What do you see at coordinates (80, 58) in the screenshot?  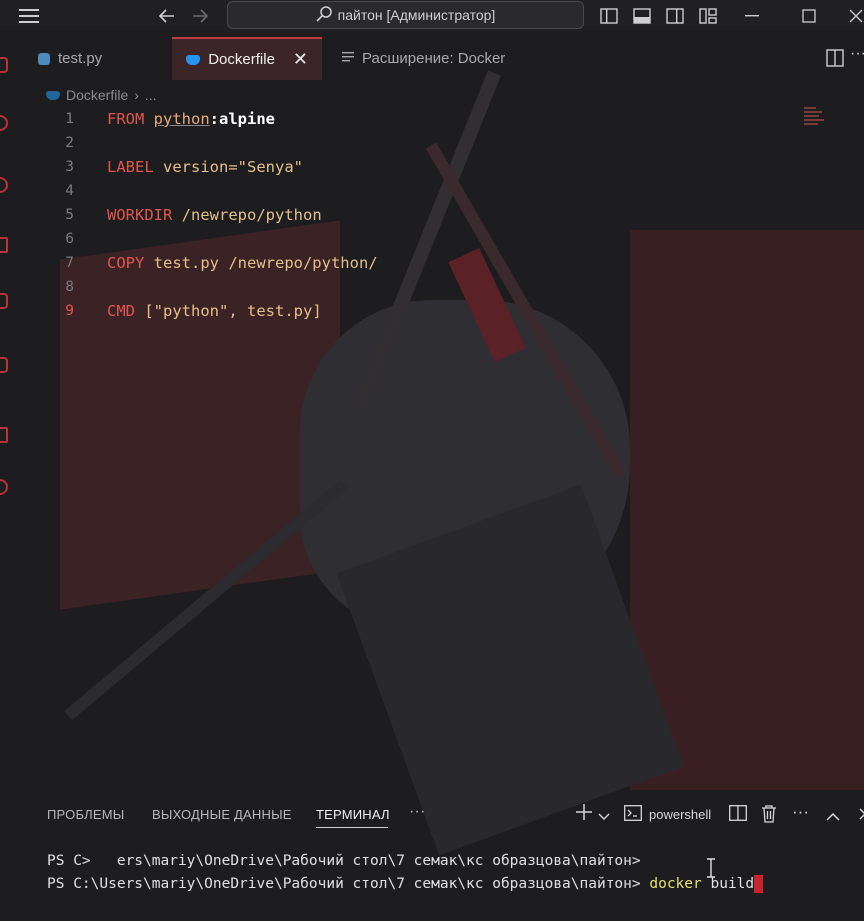 I see `tab-label: test.py` at bounding box center [80, 58].